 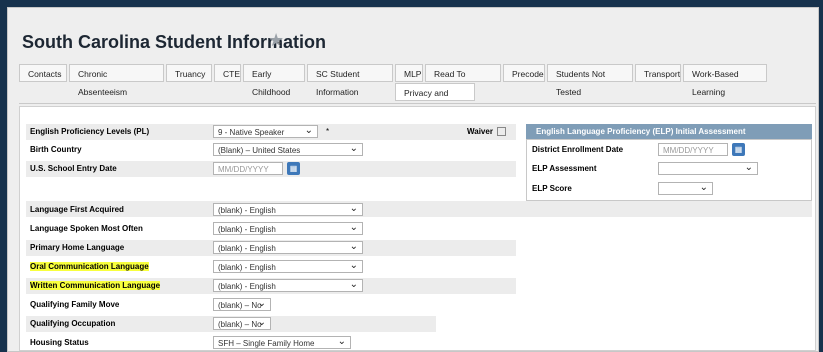 I want to click on field-label: English Proficiency Levels (PL), so click(x=90, y=131).